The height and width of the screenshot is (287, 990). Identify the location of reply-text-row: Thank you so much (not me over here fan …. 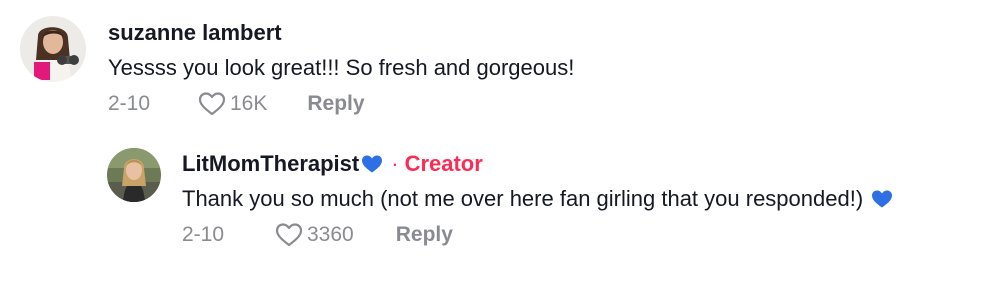
(537, 199).